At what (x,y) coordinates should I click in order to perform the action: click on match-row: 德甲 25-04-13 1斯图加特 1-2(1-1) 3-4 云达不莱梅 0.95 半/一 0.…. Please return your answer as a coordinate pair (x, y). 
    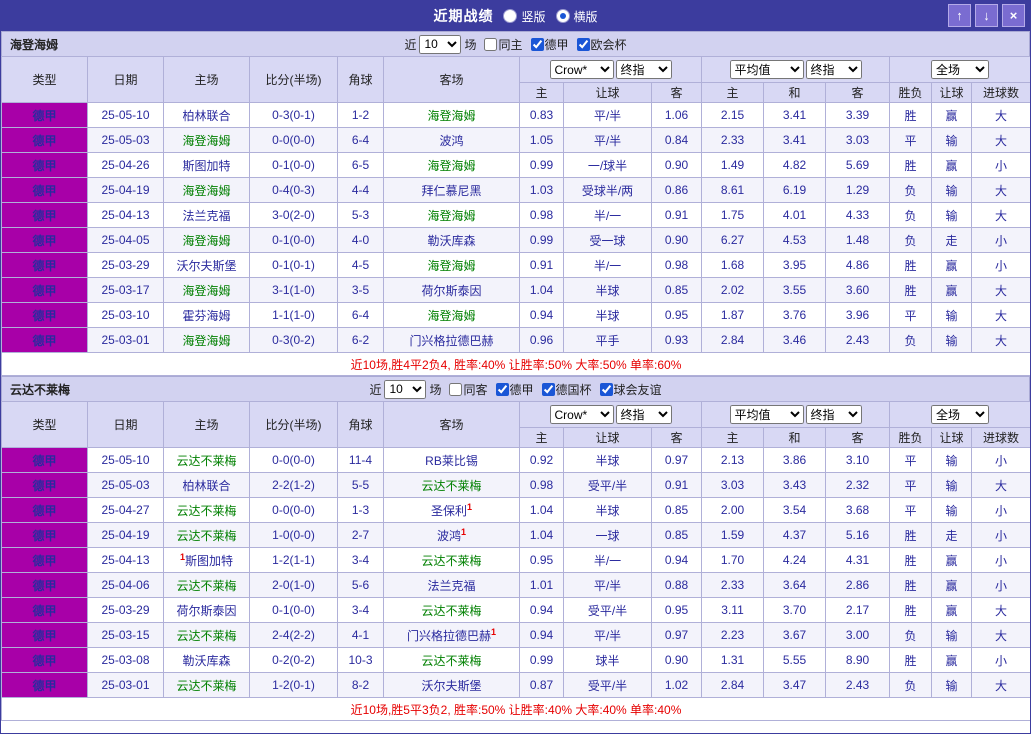
    Looking at the image, I should click on (515, 560).